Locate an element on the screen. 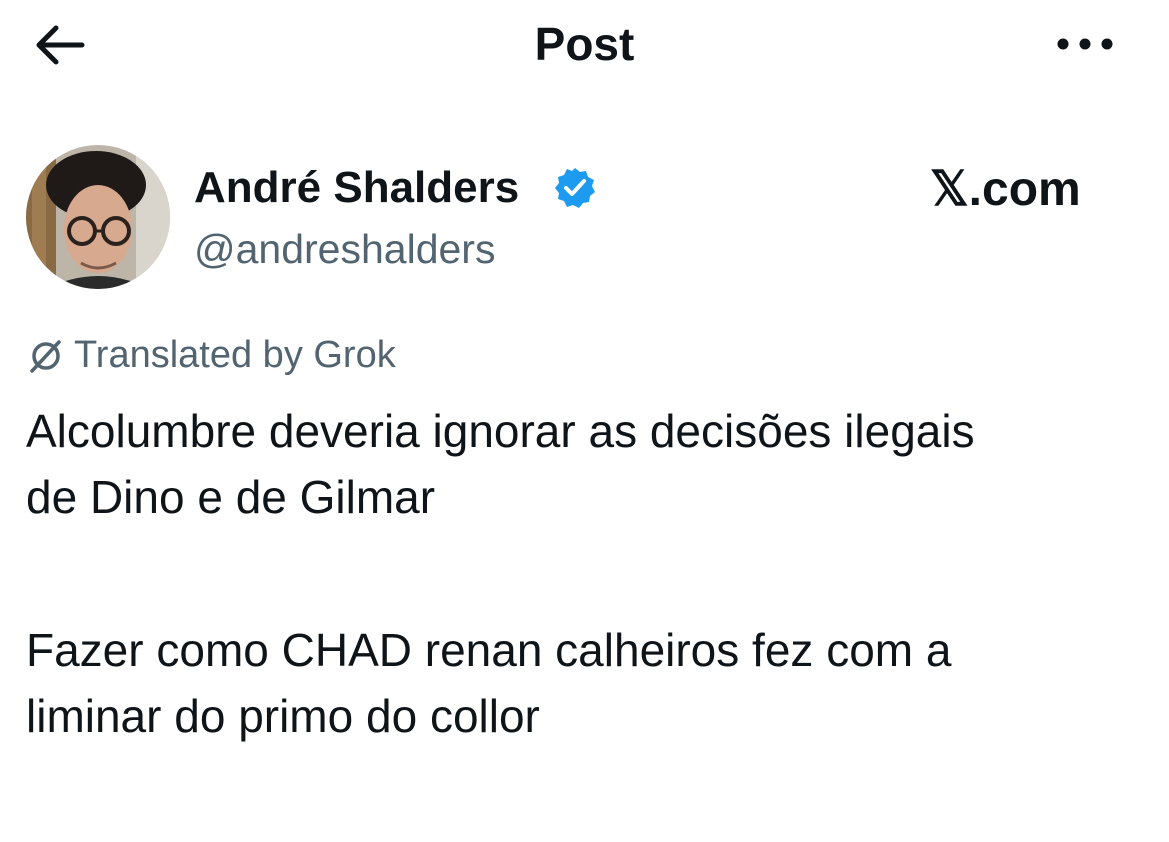  author-handle: @andreshalders is located at coordinates (344, 249).